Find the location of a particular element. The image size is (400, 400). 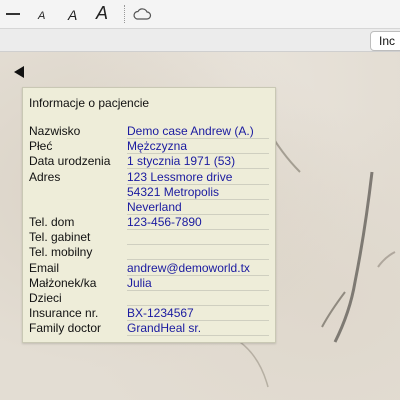

toolbar: A A A is located at coordinates (200, 14).